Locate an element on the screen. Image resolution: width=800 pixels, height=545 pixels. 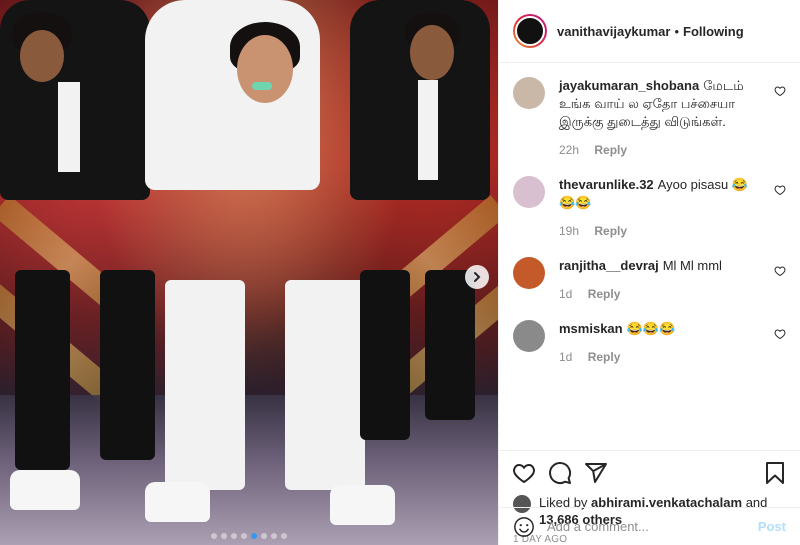
comment-item: ranjitha__devraj Ml Ml mml 1d Reply is located at coordinates (649, 280).